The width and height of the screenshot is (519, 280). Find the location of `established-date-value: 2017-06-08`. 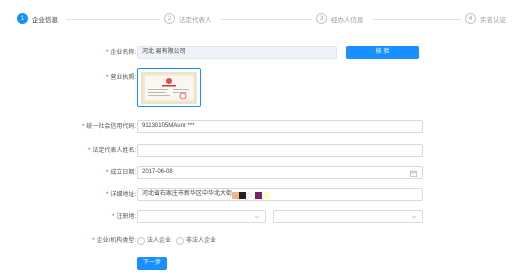

established-date-value: 2017-06-08 is located at coordinates (157, 172).